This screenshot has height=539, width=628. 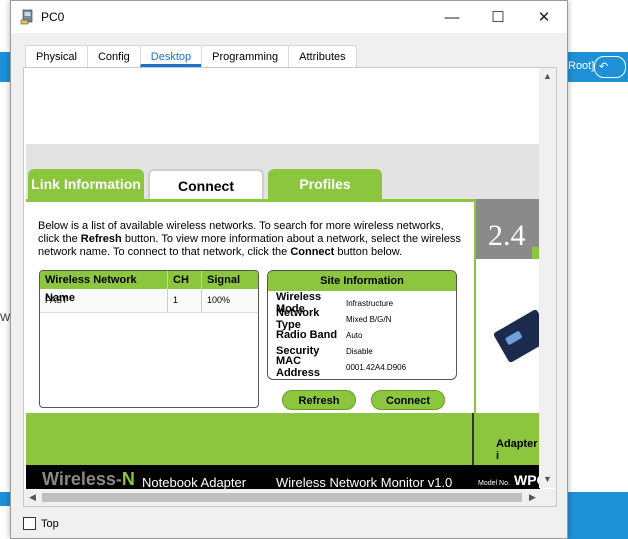 What do you see at coordinates (26, 17) in the screenshot?
I see `pc-icon` at bounding box center [26, 17].